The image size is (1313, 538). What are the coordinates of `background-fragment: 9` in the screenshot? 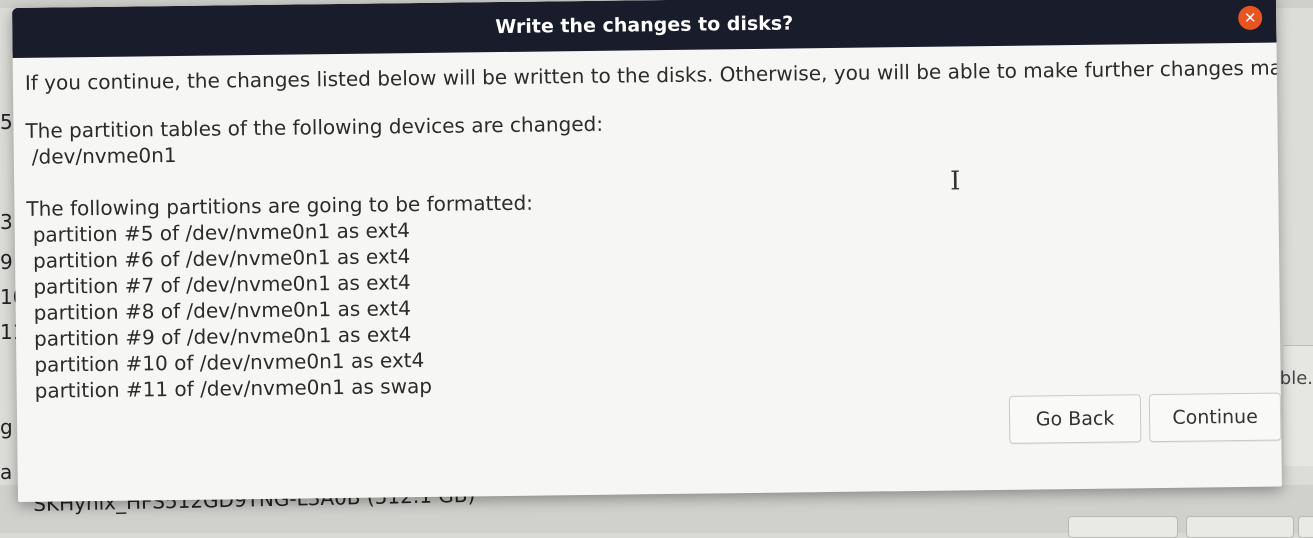 It's located at (6, 262).